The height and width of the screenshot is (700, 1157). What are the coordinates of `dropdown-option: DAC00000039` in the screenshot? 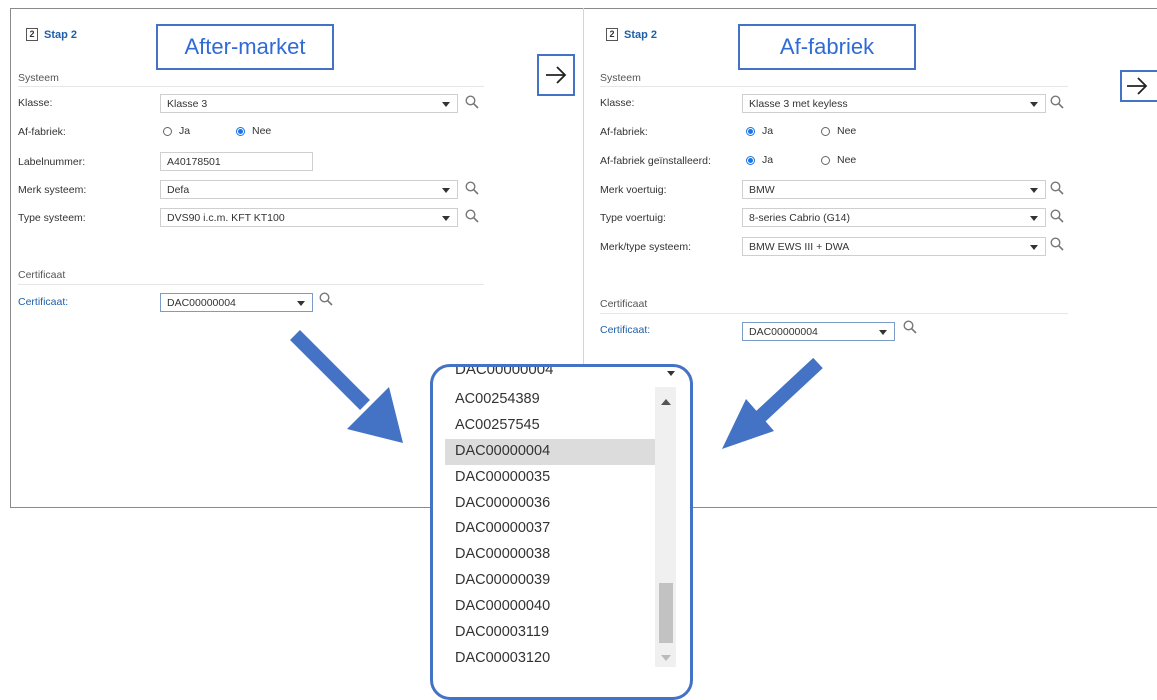 It's located at (550, 581).